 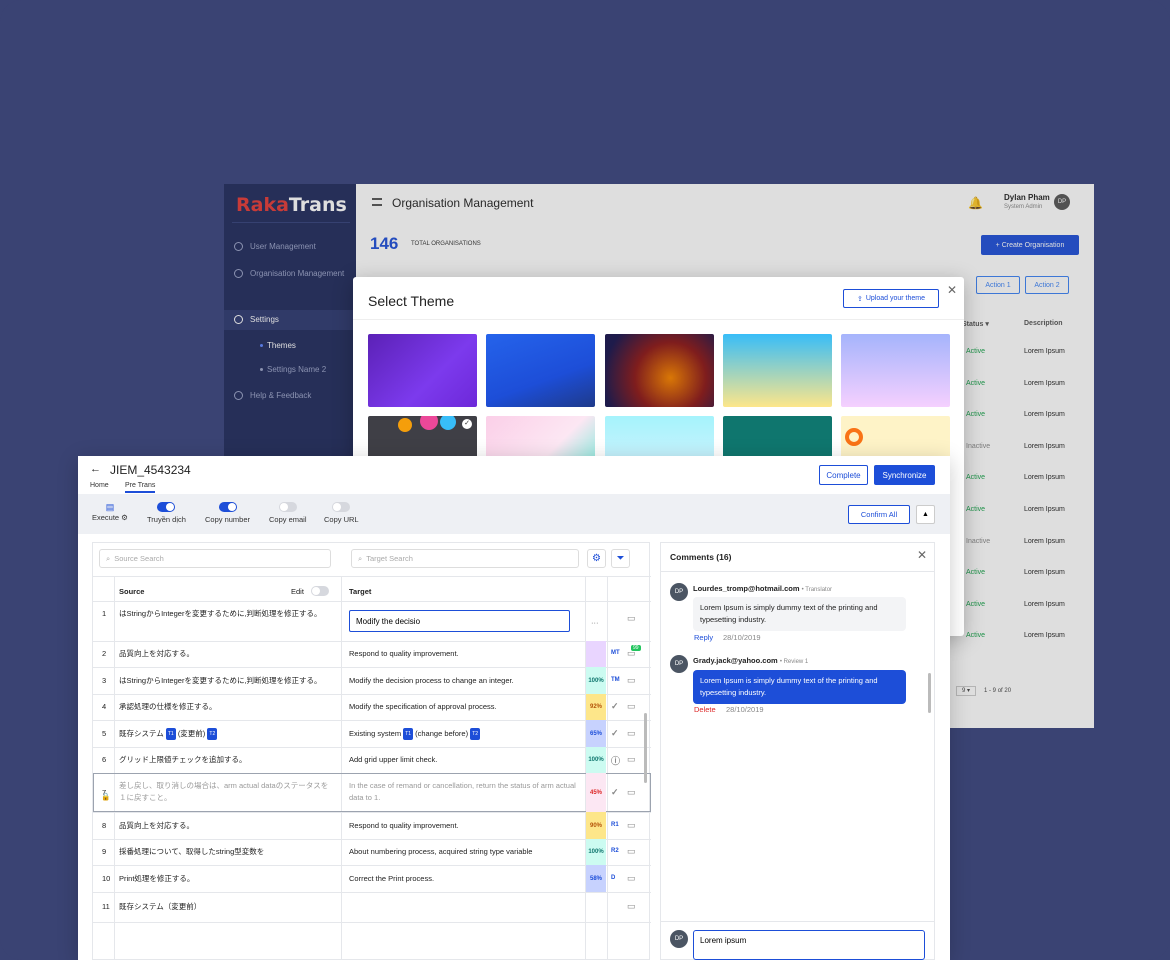 What do you see at coordinates (140, 487) in the screenshot?
I see `tab-pre-trans: Pre Trans` at bounding box center [140, 487].